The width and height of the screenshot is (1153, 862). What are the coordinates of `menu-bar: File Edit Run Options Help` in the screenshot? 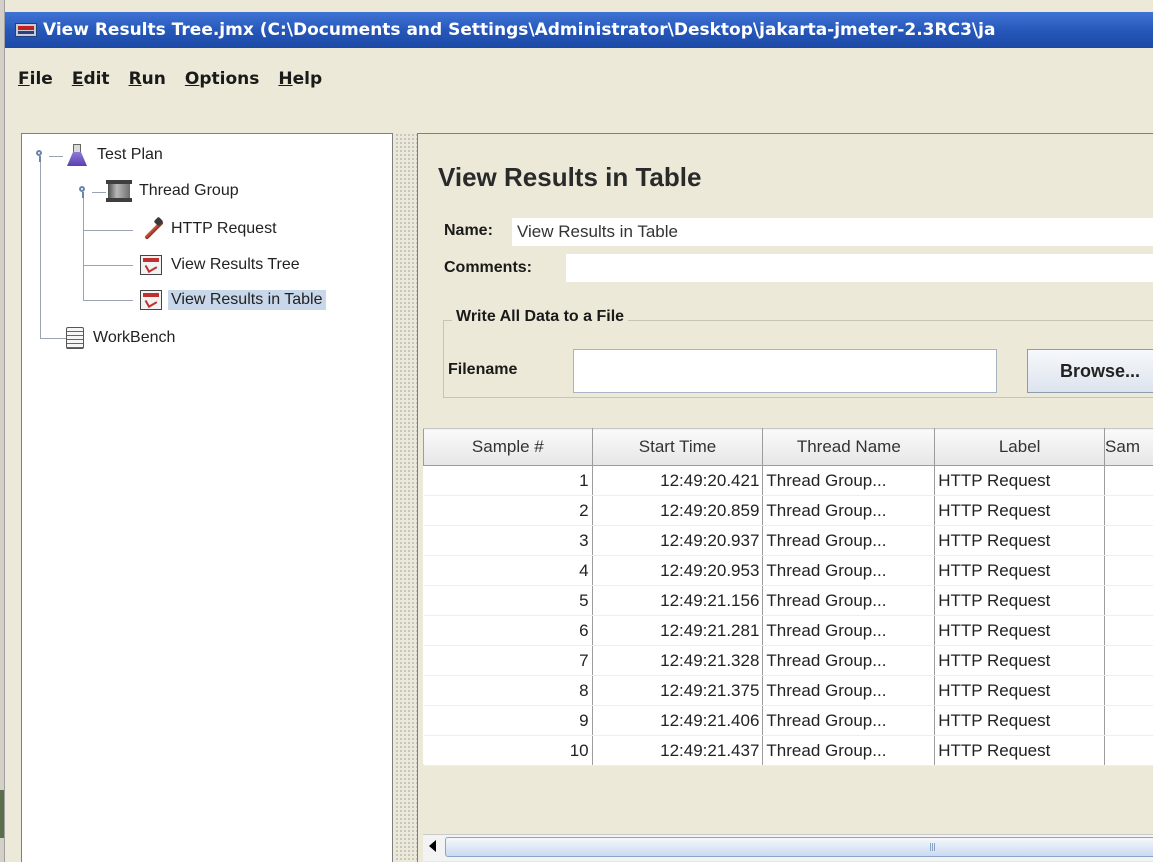 It's located at (166, 79).